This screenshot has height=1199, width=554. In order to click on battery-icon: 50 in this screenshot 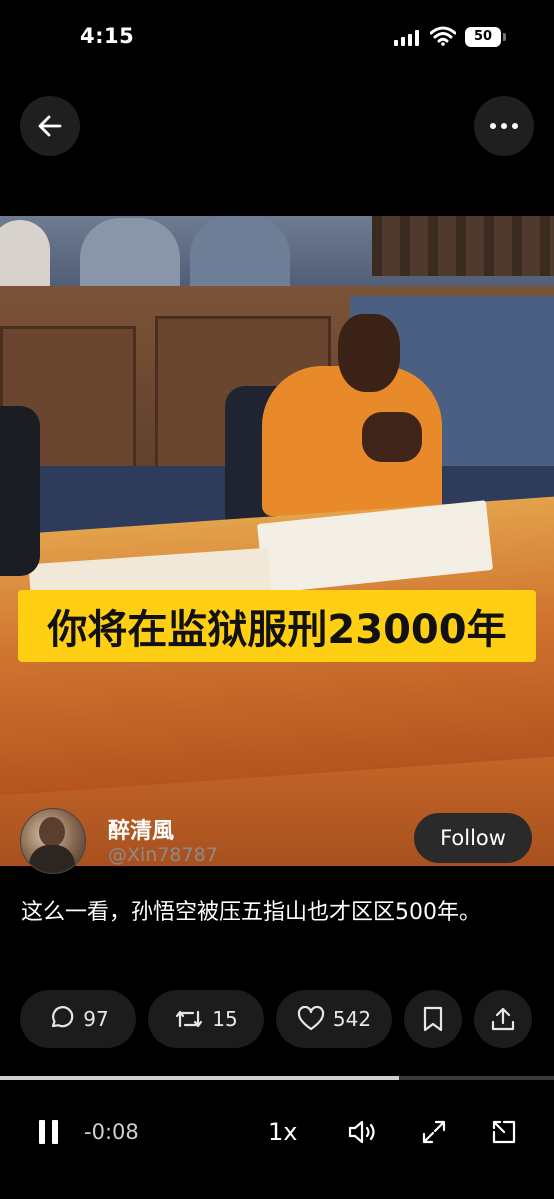, I will do `click(483, 37)`.